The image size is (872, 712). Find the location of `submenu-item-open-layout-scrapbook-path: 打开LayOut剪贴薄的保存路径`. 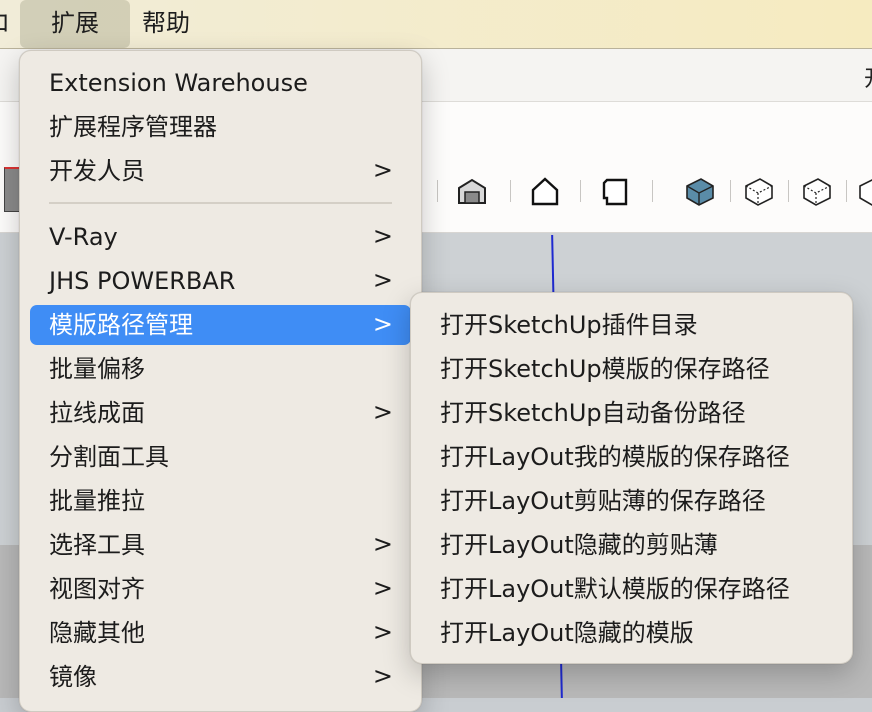

submenu-item-open-layout-scrapbook-path: 打开LayOut剪贴薄的保存路径 is located at coordinates (631, 501).